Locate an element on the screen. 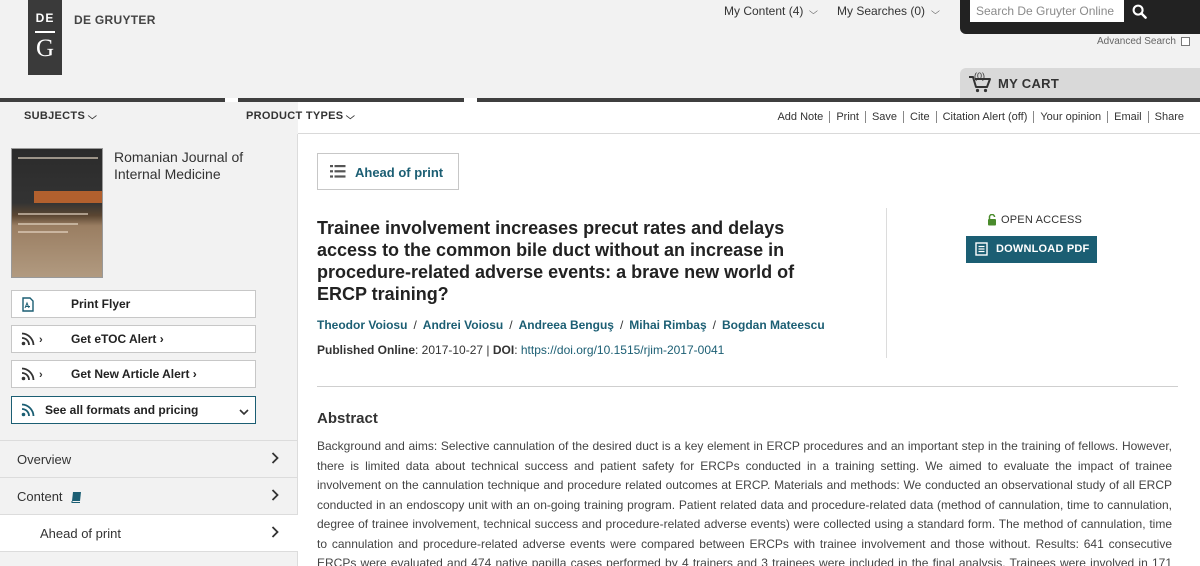  abstract-heading: Abstract is located at coordinates (347, 418).